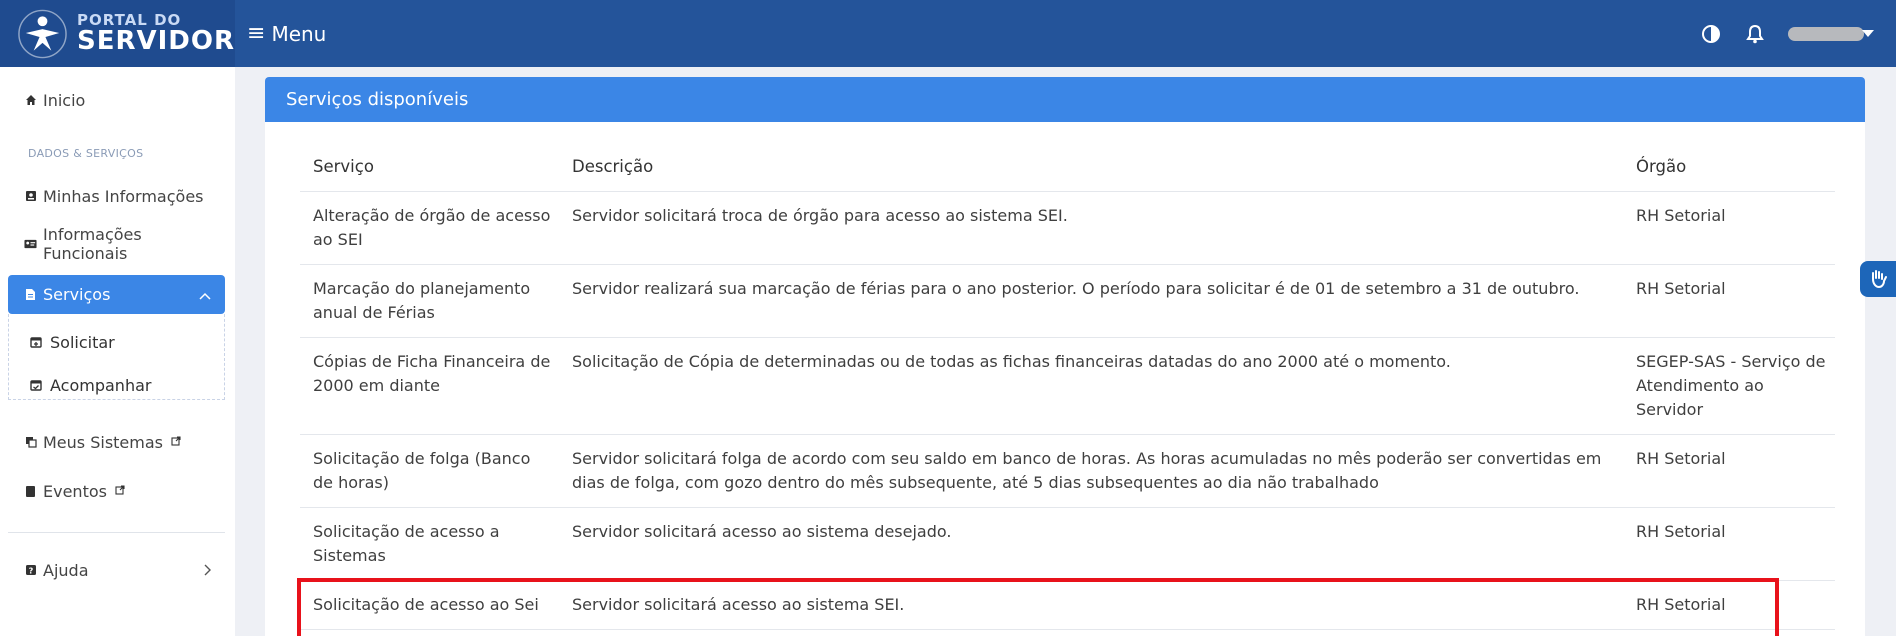  Describe the element at coordinates (92, 244) in the screenshot. I see `sidebar-label: Informações Funcionais` at that location.